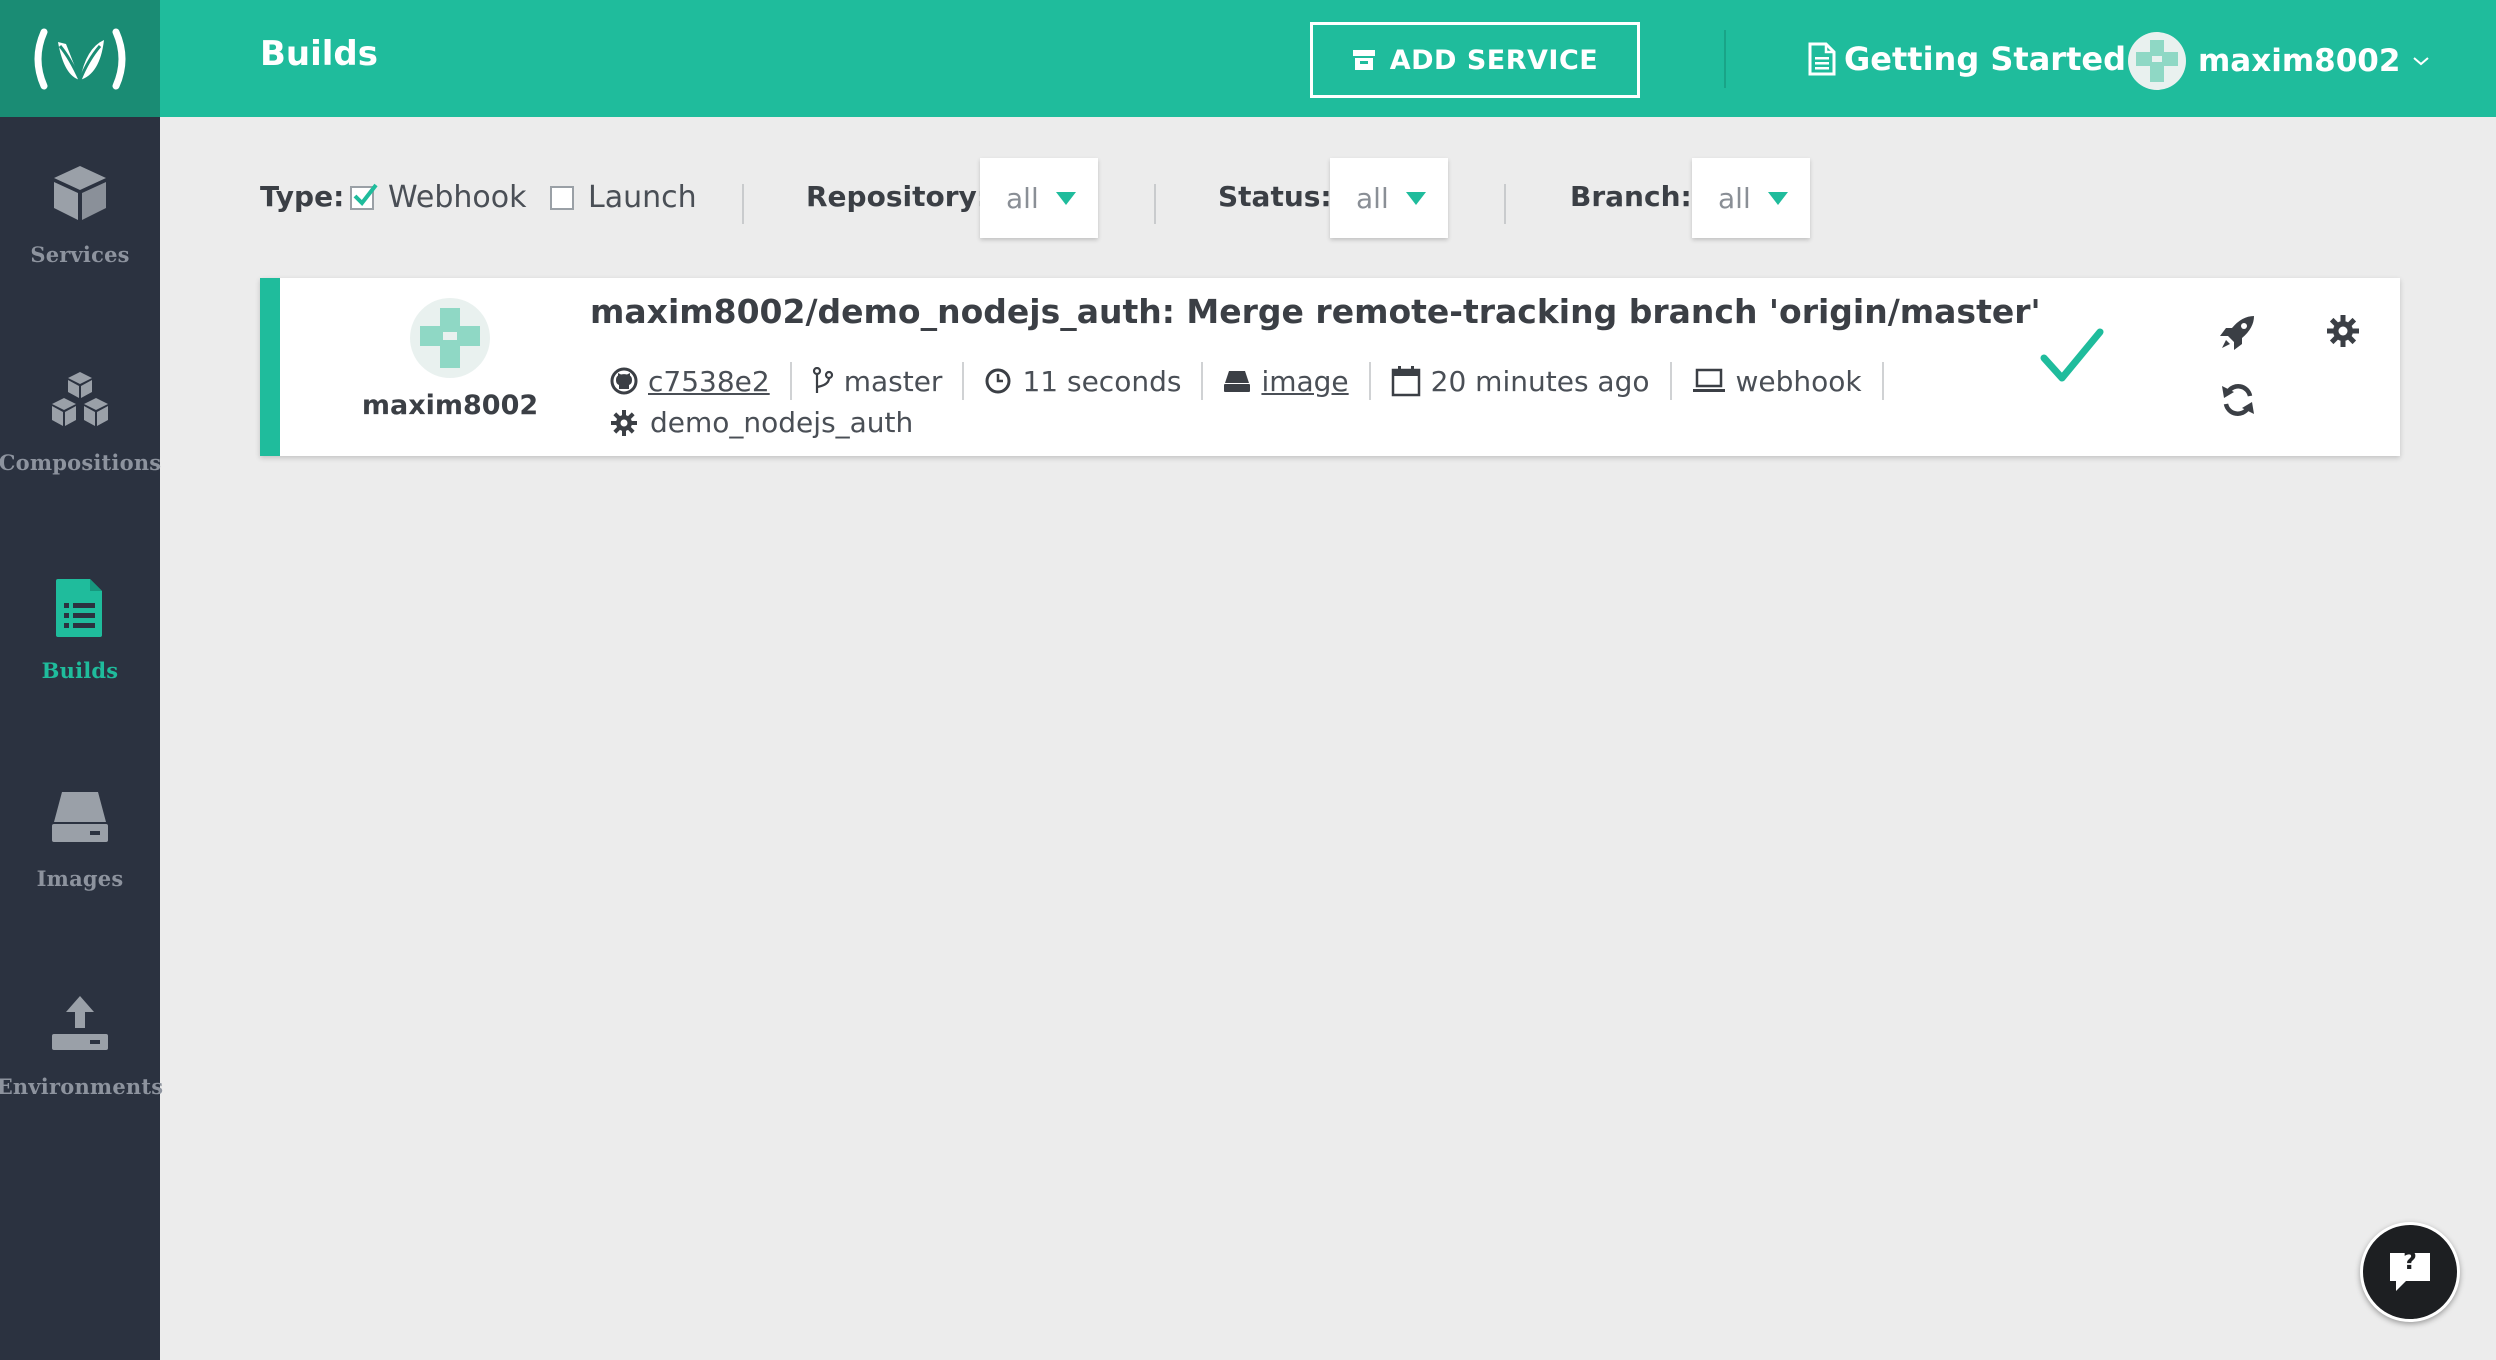  I want to click on sidebar-item-compositions: Compositions, so click(81, 423).